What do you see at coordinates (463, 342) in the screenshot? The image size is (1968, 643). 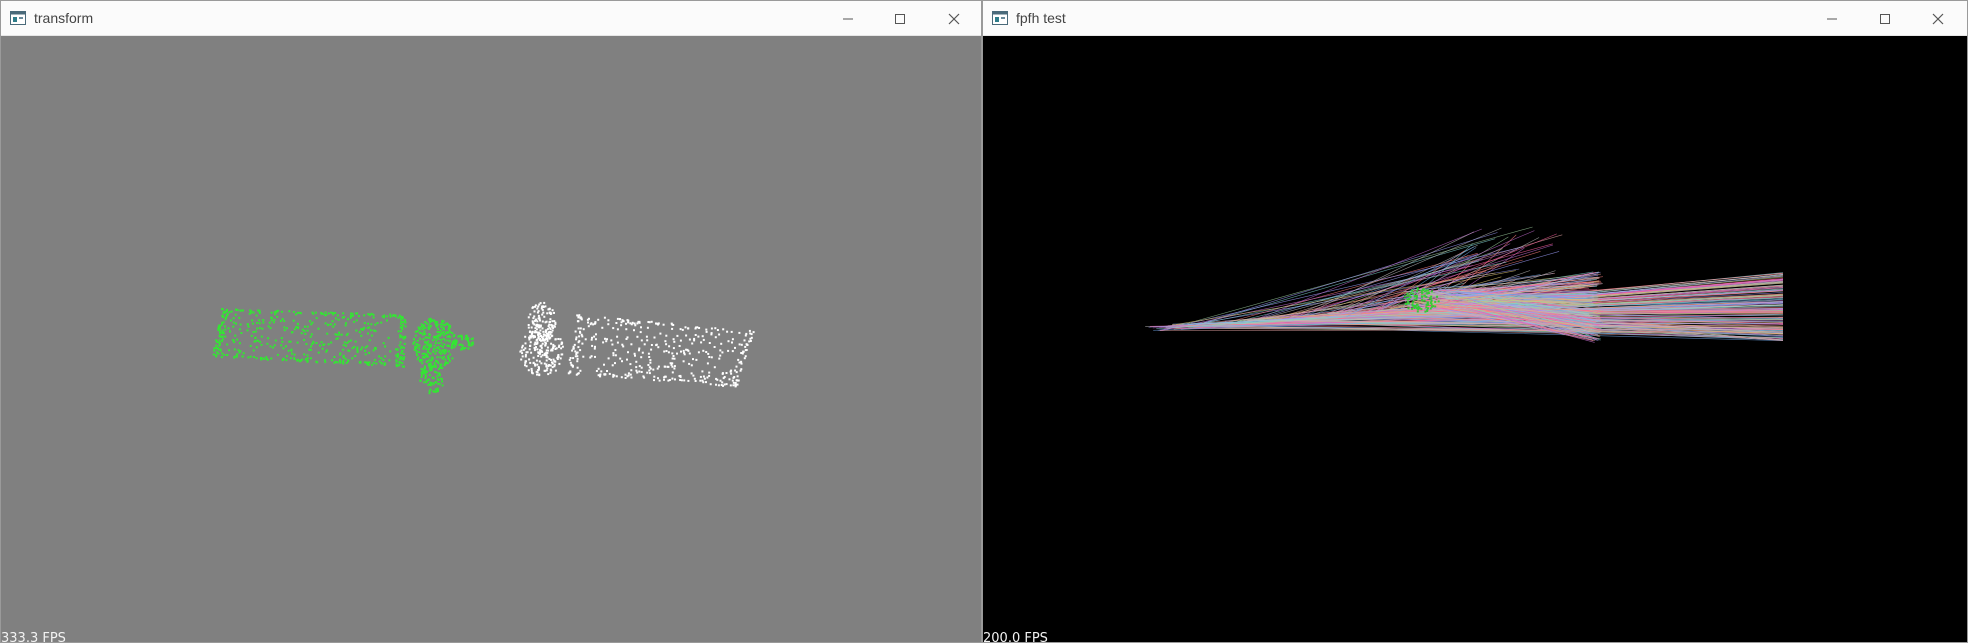 I see `source-cloud-arm` at bounding box center [463, 342].